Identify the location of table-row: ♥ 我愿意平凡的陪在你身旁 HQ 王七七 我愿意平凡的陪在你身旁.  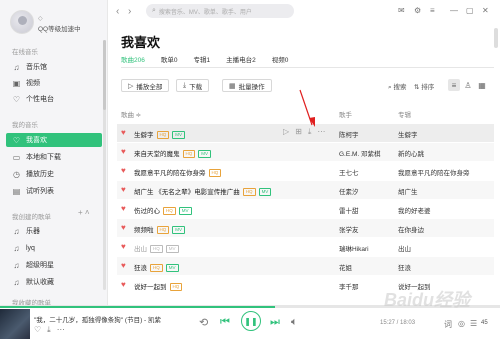
(305, 171).